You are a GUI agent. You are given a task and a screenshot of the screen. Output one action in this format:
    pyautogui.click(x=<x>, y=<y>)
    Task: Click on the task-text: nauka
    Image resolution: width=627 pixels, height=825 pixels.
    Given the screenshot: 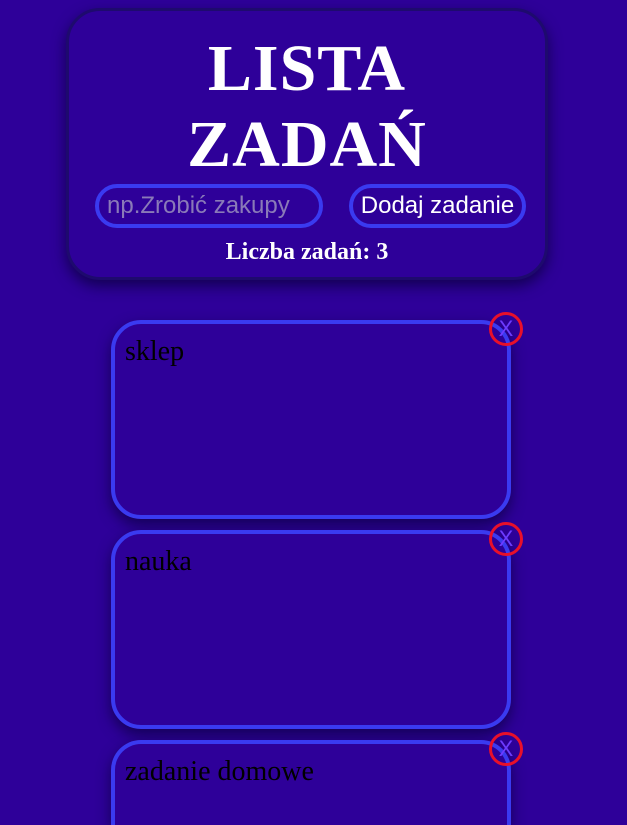 What is the action you would take?
    pyautogui.click(x=158, y=561)
    